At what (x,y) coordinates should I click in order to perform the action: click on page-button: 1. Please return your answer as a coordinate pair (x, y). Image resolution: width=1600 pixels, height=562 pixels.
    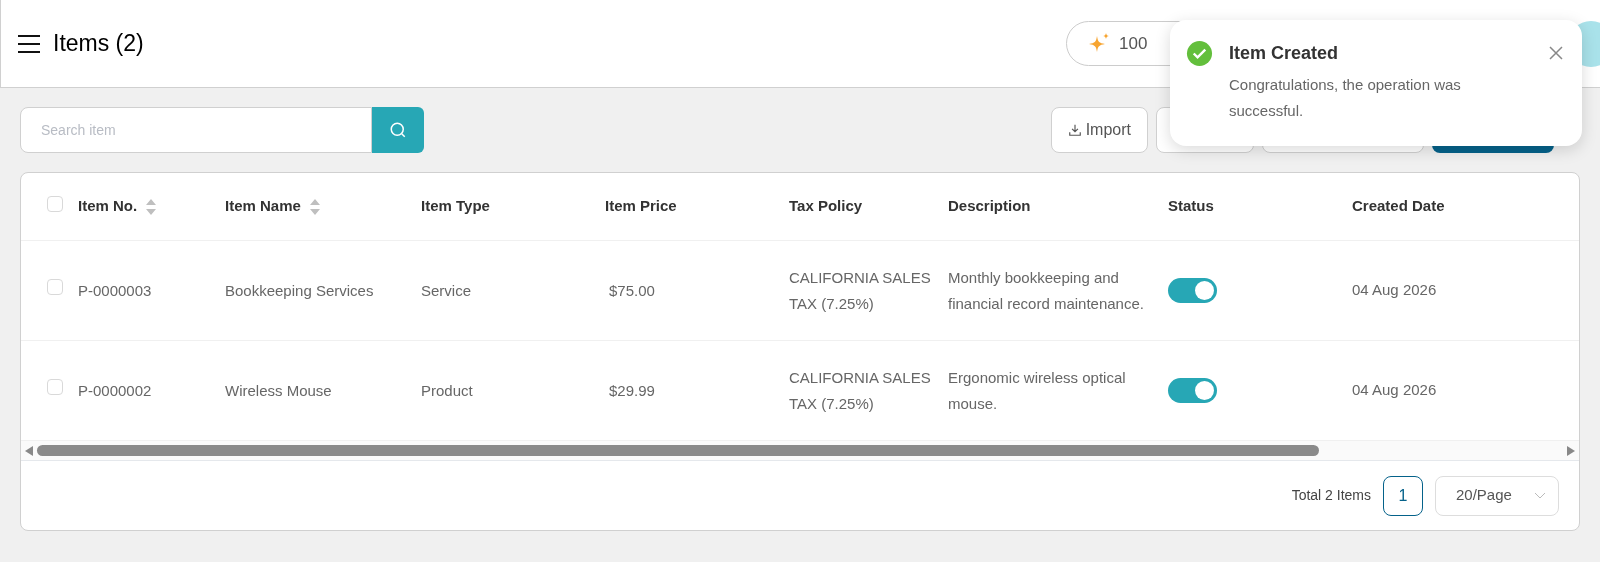
    Looking at the image, I should click on (1403, 495).